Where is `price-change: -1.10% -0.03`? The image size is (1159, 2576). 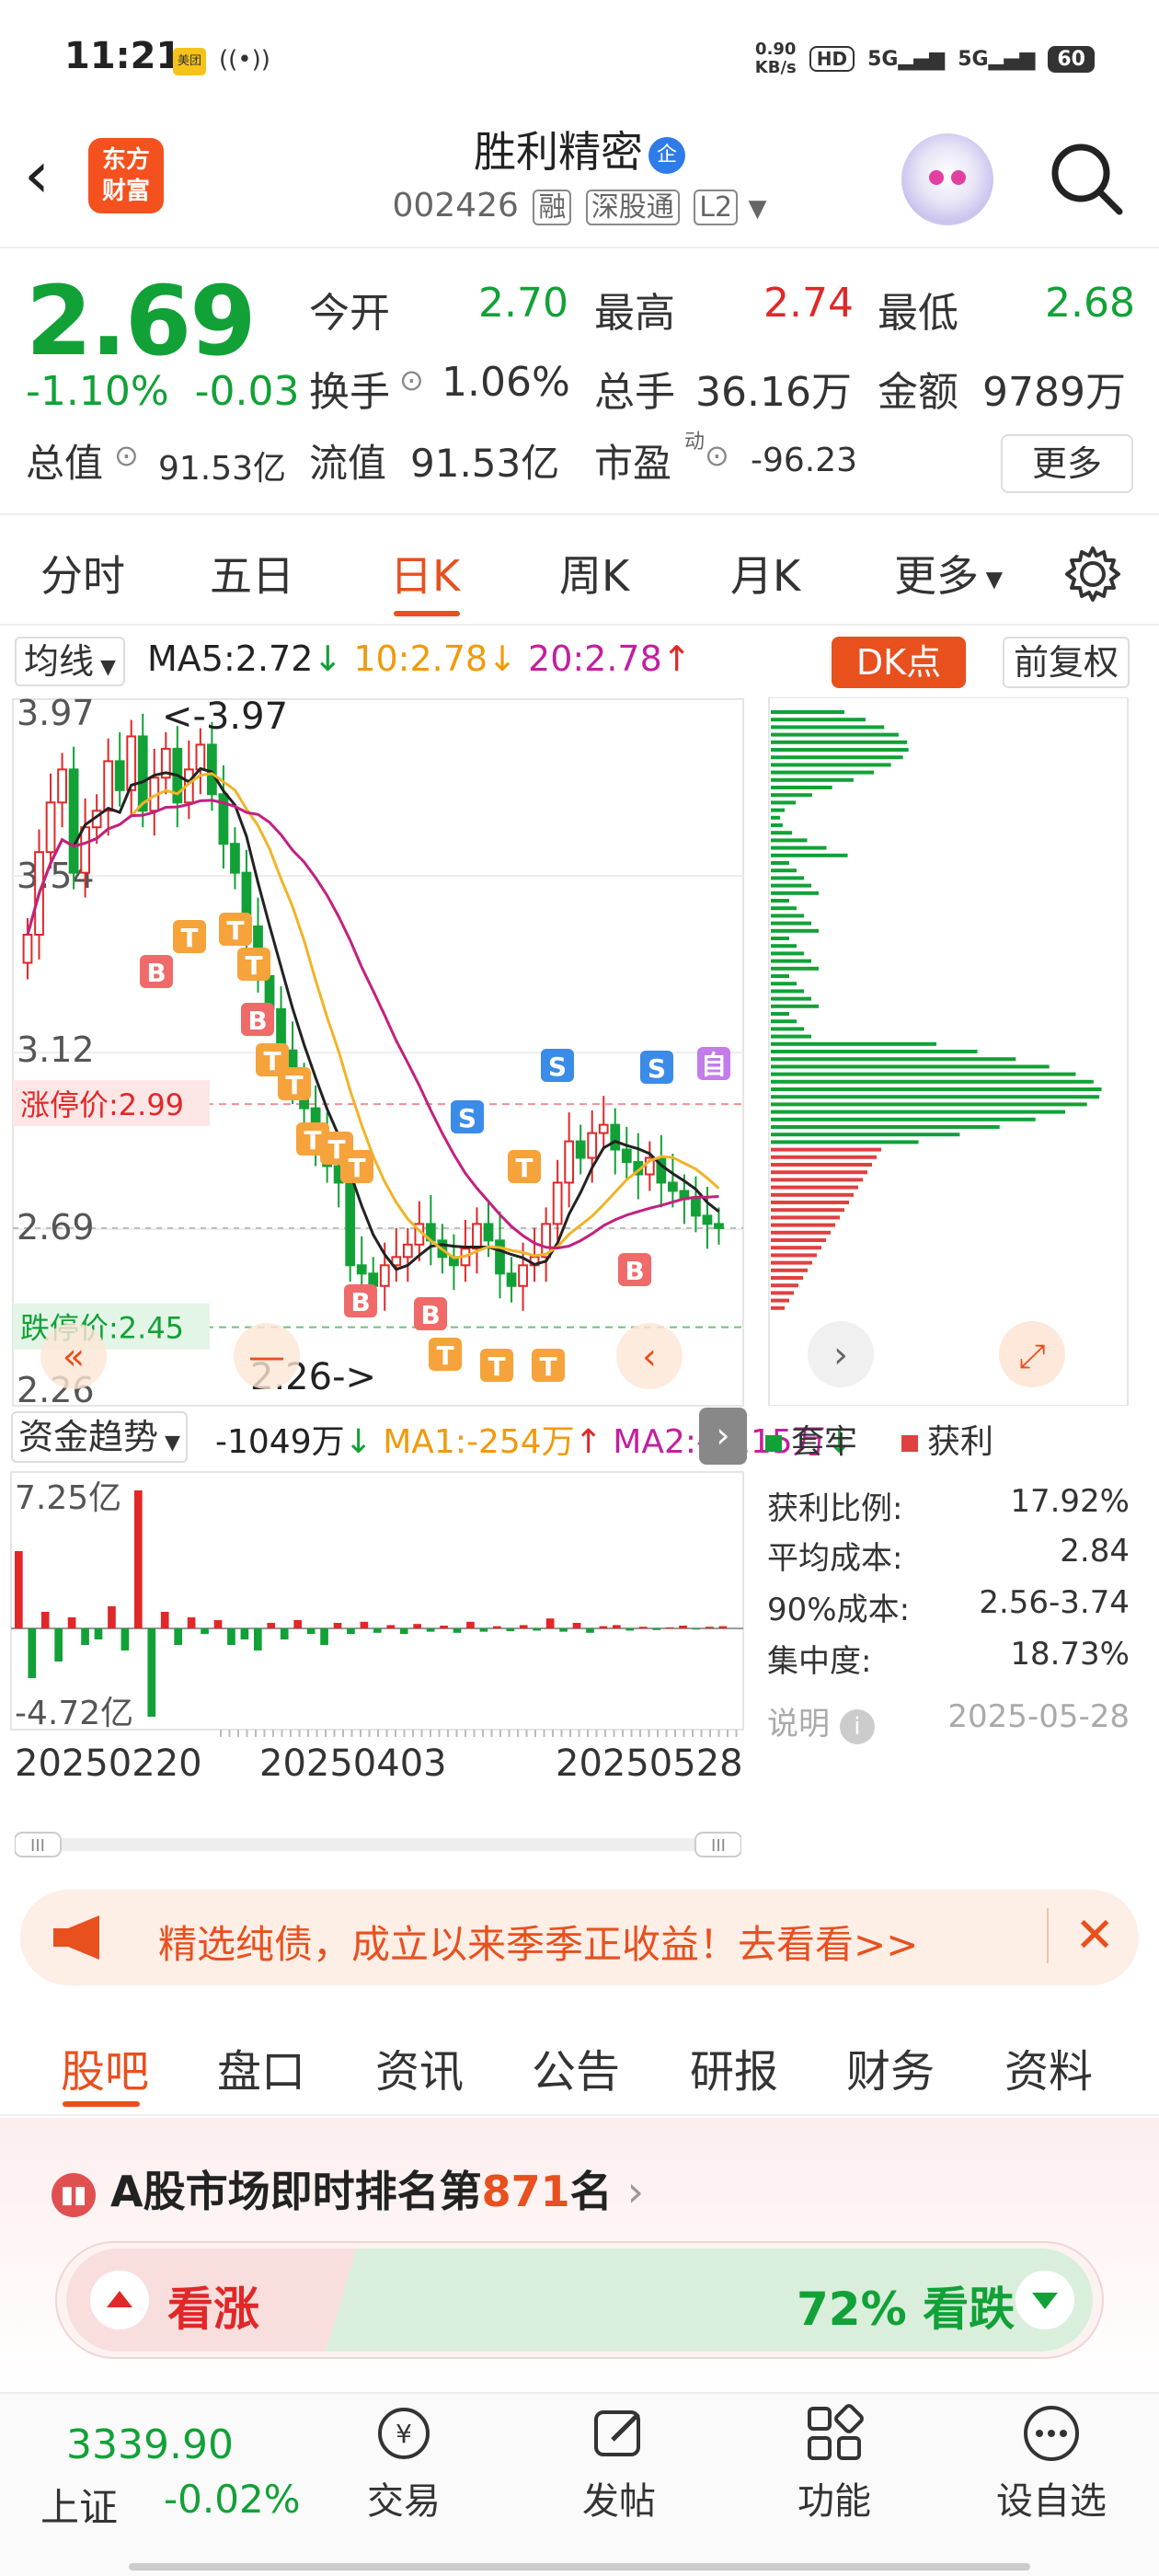
price-change: -1.10% -0.03 is located at coordinates (163, 391).